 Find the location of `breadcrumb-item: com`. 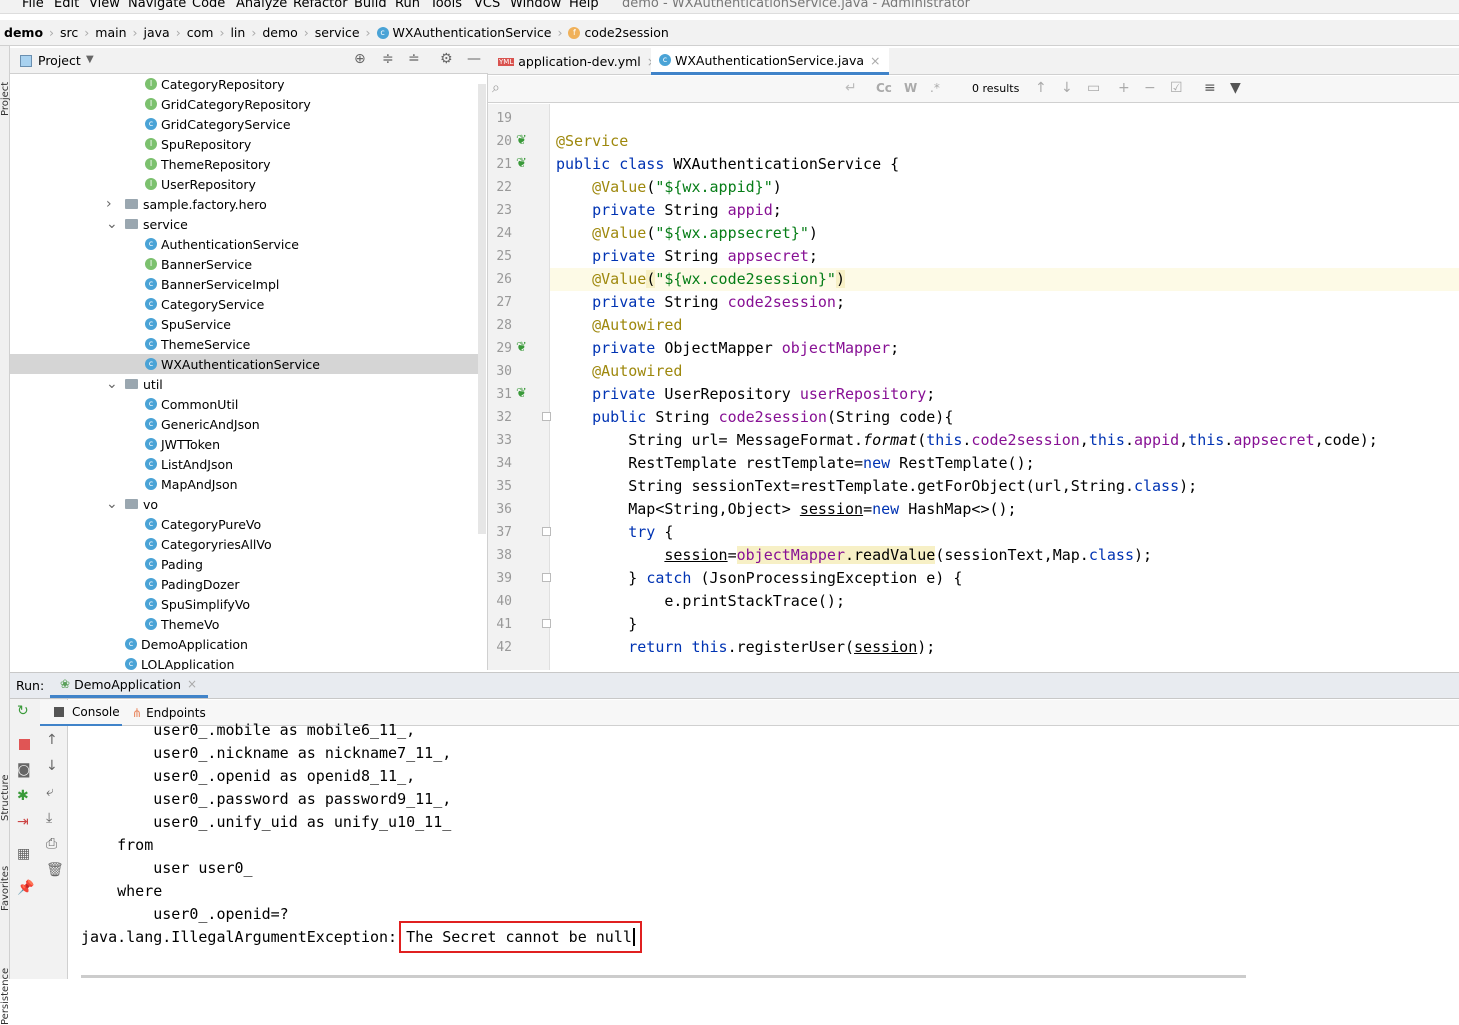

breadcrumb-item: com is located at coordinates (200, 32).